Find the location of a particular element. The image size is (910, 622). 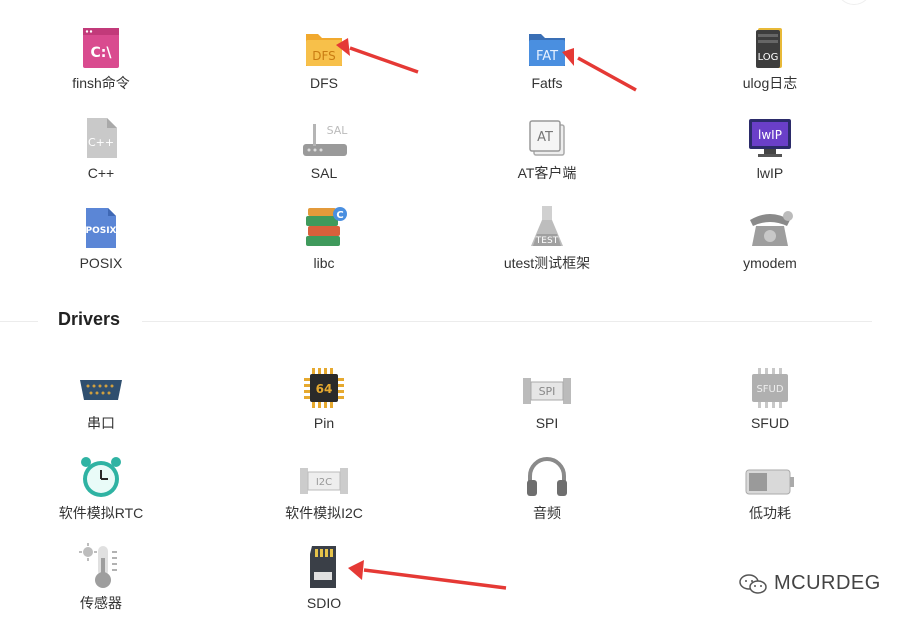

component-fatfs: FAT Fatfs is located at coordinates (547, 55).